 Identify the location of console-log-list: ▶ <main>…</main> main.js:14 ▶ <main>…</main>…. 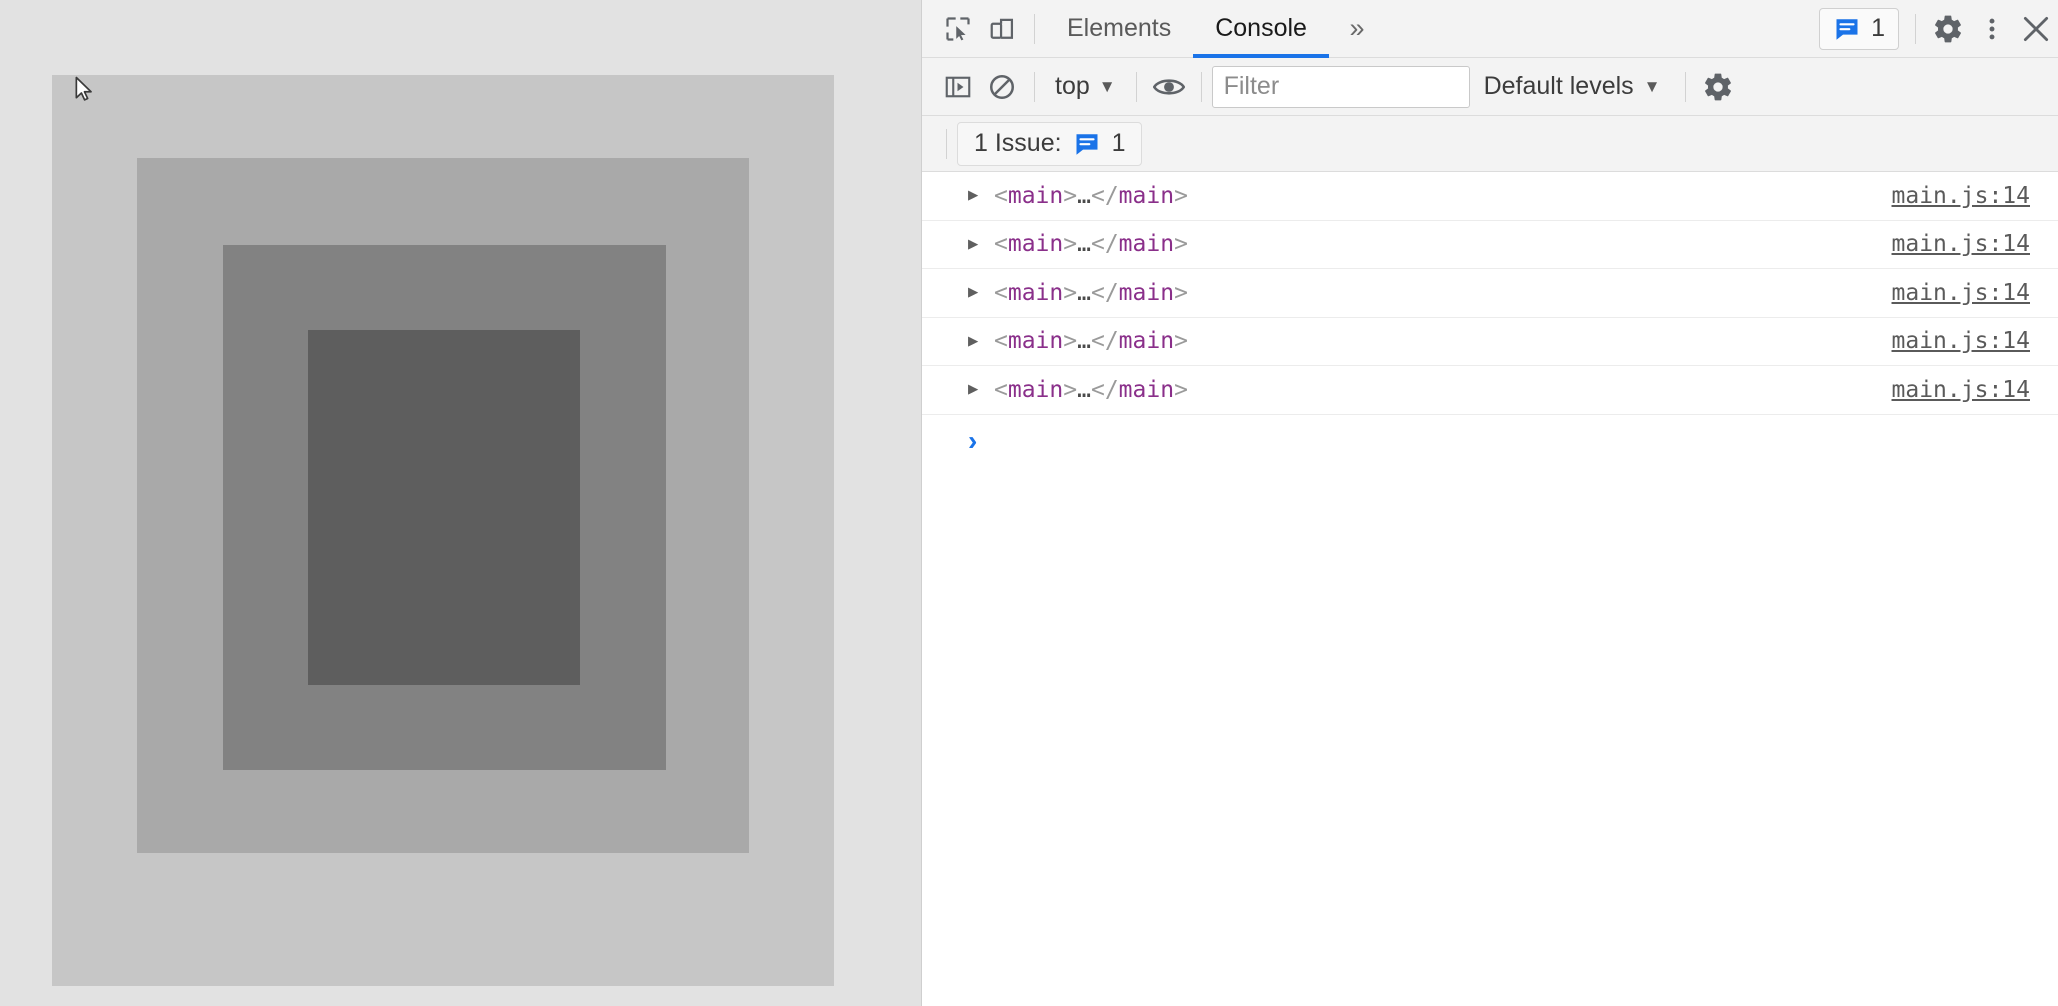
(1490, 293).